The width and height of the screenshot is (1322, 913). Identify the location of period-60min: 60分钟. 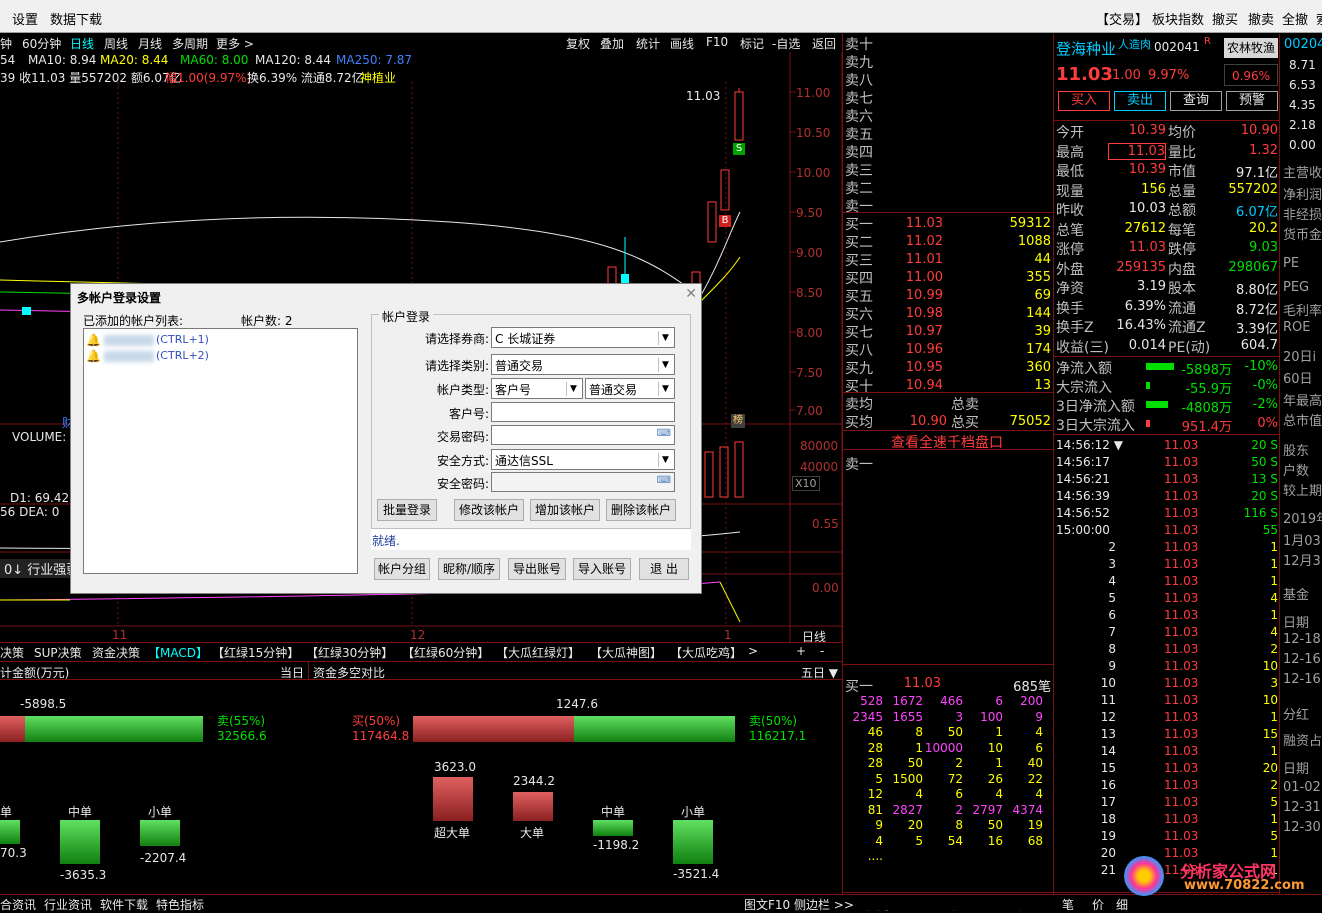
(41, 43).